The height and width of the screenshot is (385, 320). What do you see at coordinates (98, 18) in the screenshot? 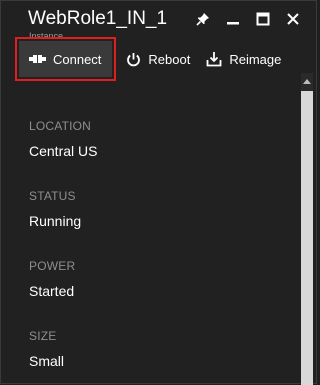
I see `blade-title: WebRole1_IN_1` at bounding box center [98, 18].